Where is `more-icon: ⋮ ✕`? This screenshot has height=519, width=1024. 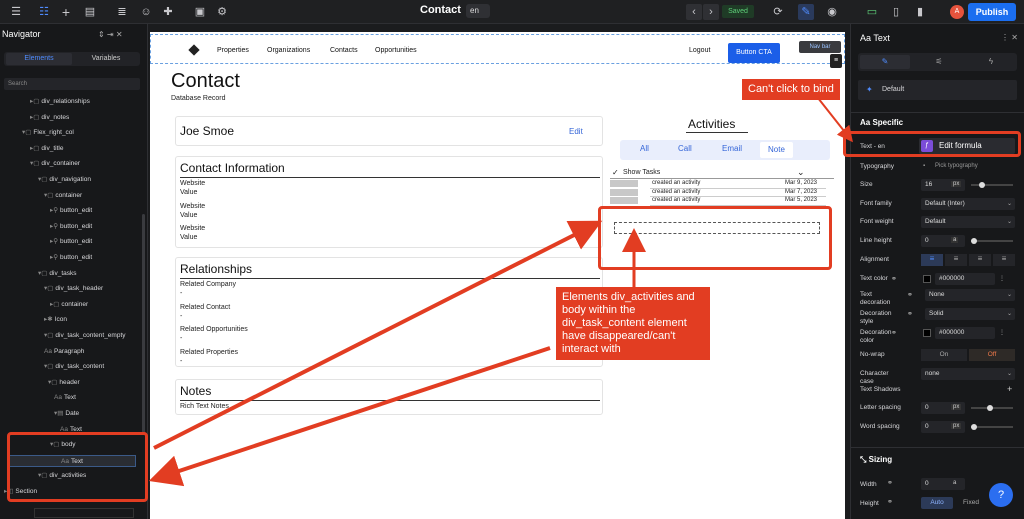 more-icon: ⋮ ✕ is located at coordinates (1009, 37).